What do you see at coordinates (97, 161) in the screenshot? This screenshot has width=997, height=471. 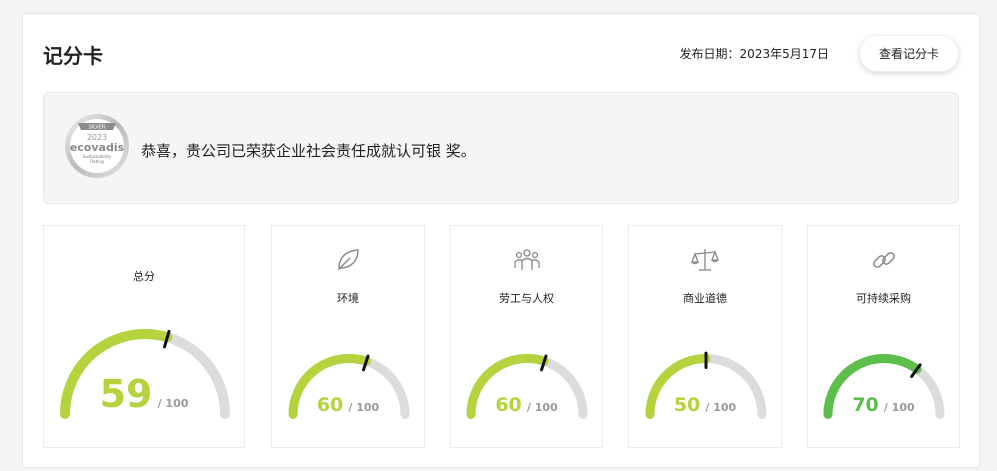 I see `svg-text: Rating` at bounding box center [97, 161].